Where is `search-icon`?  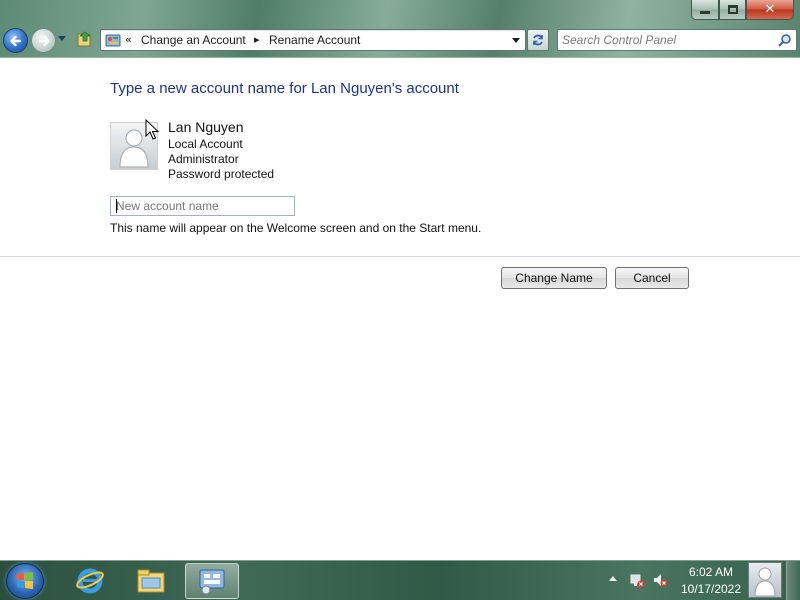
search-icon is located at coordinates (784, 40).